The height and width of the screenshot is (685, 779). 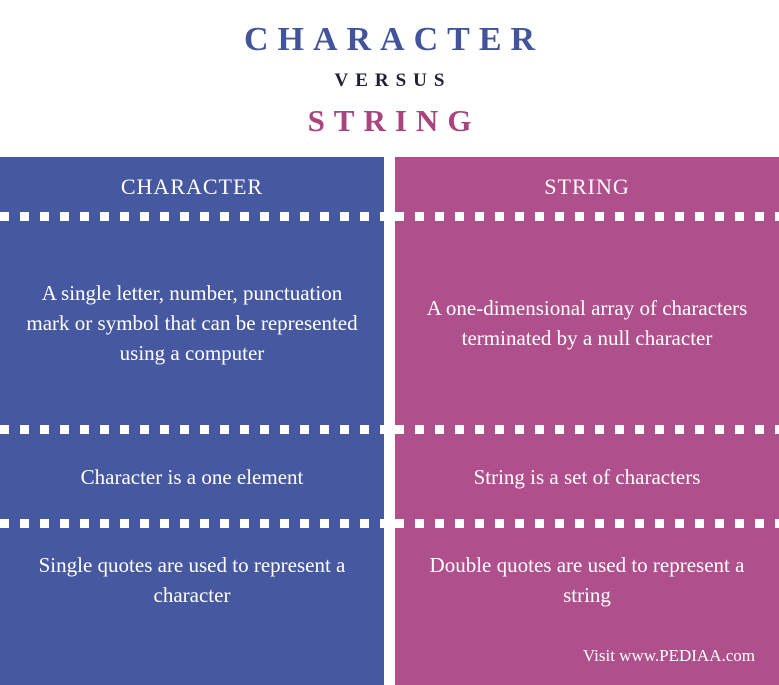 What do you see at coordinates (192, 186) in the screenshot?
I see `column-header-character: CHARACTER` at bounding box center [192, 186].